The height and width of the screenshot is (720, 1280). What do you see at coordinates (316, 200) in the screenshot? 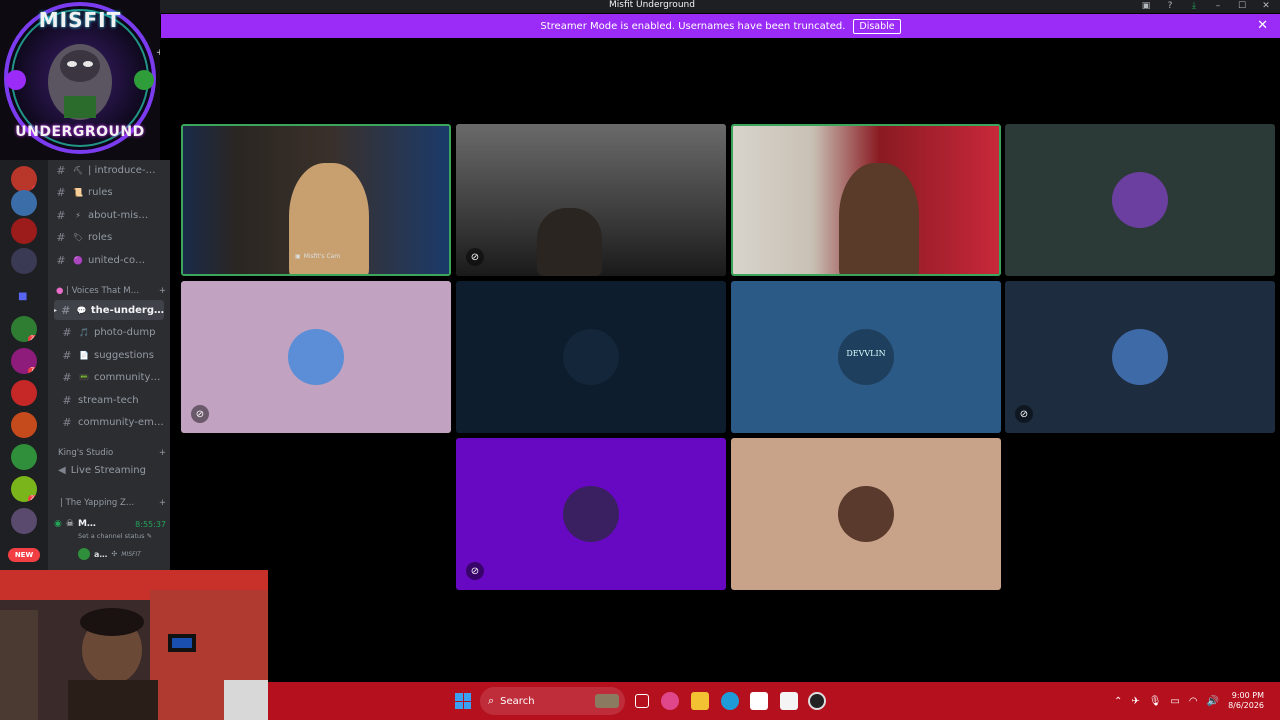
I see `participant-tile: ▣ Misfit's Cam` at bounding box center [316, 200].